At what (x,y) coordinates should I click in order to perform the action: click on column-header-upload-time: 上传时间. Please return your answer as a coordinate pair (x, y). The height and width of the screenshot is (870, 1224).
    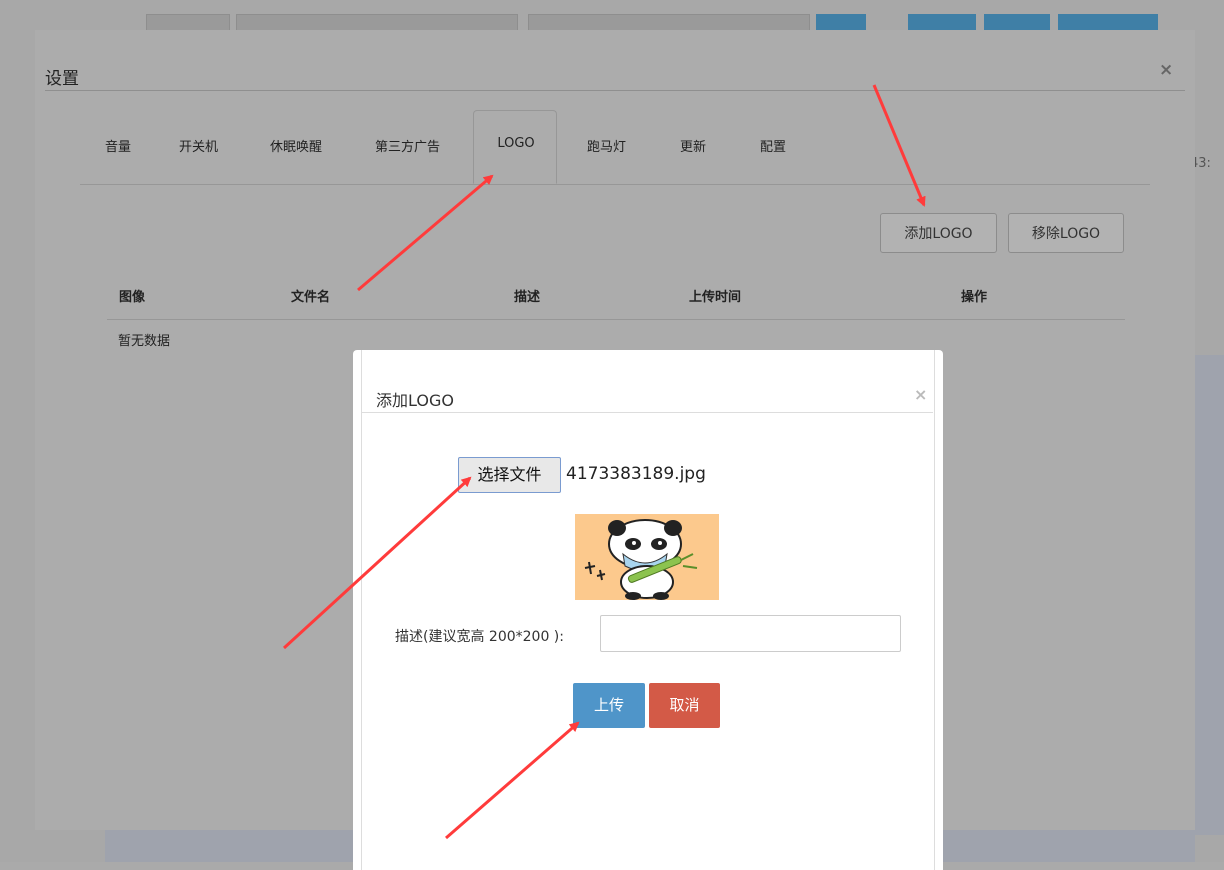
    Looking at the image, I should click on (715, 297).